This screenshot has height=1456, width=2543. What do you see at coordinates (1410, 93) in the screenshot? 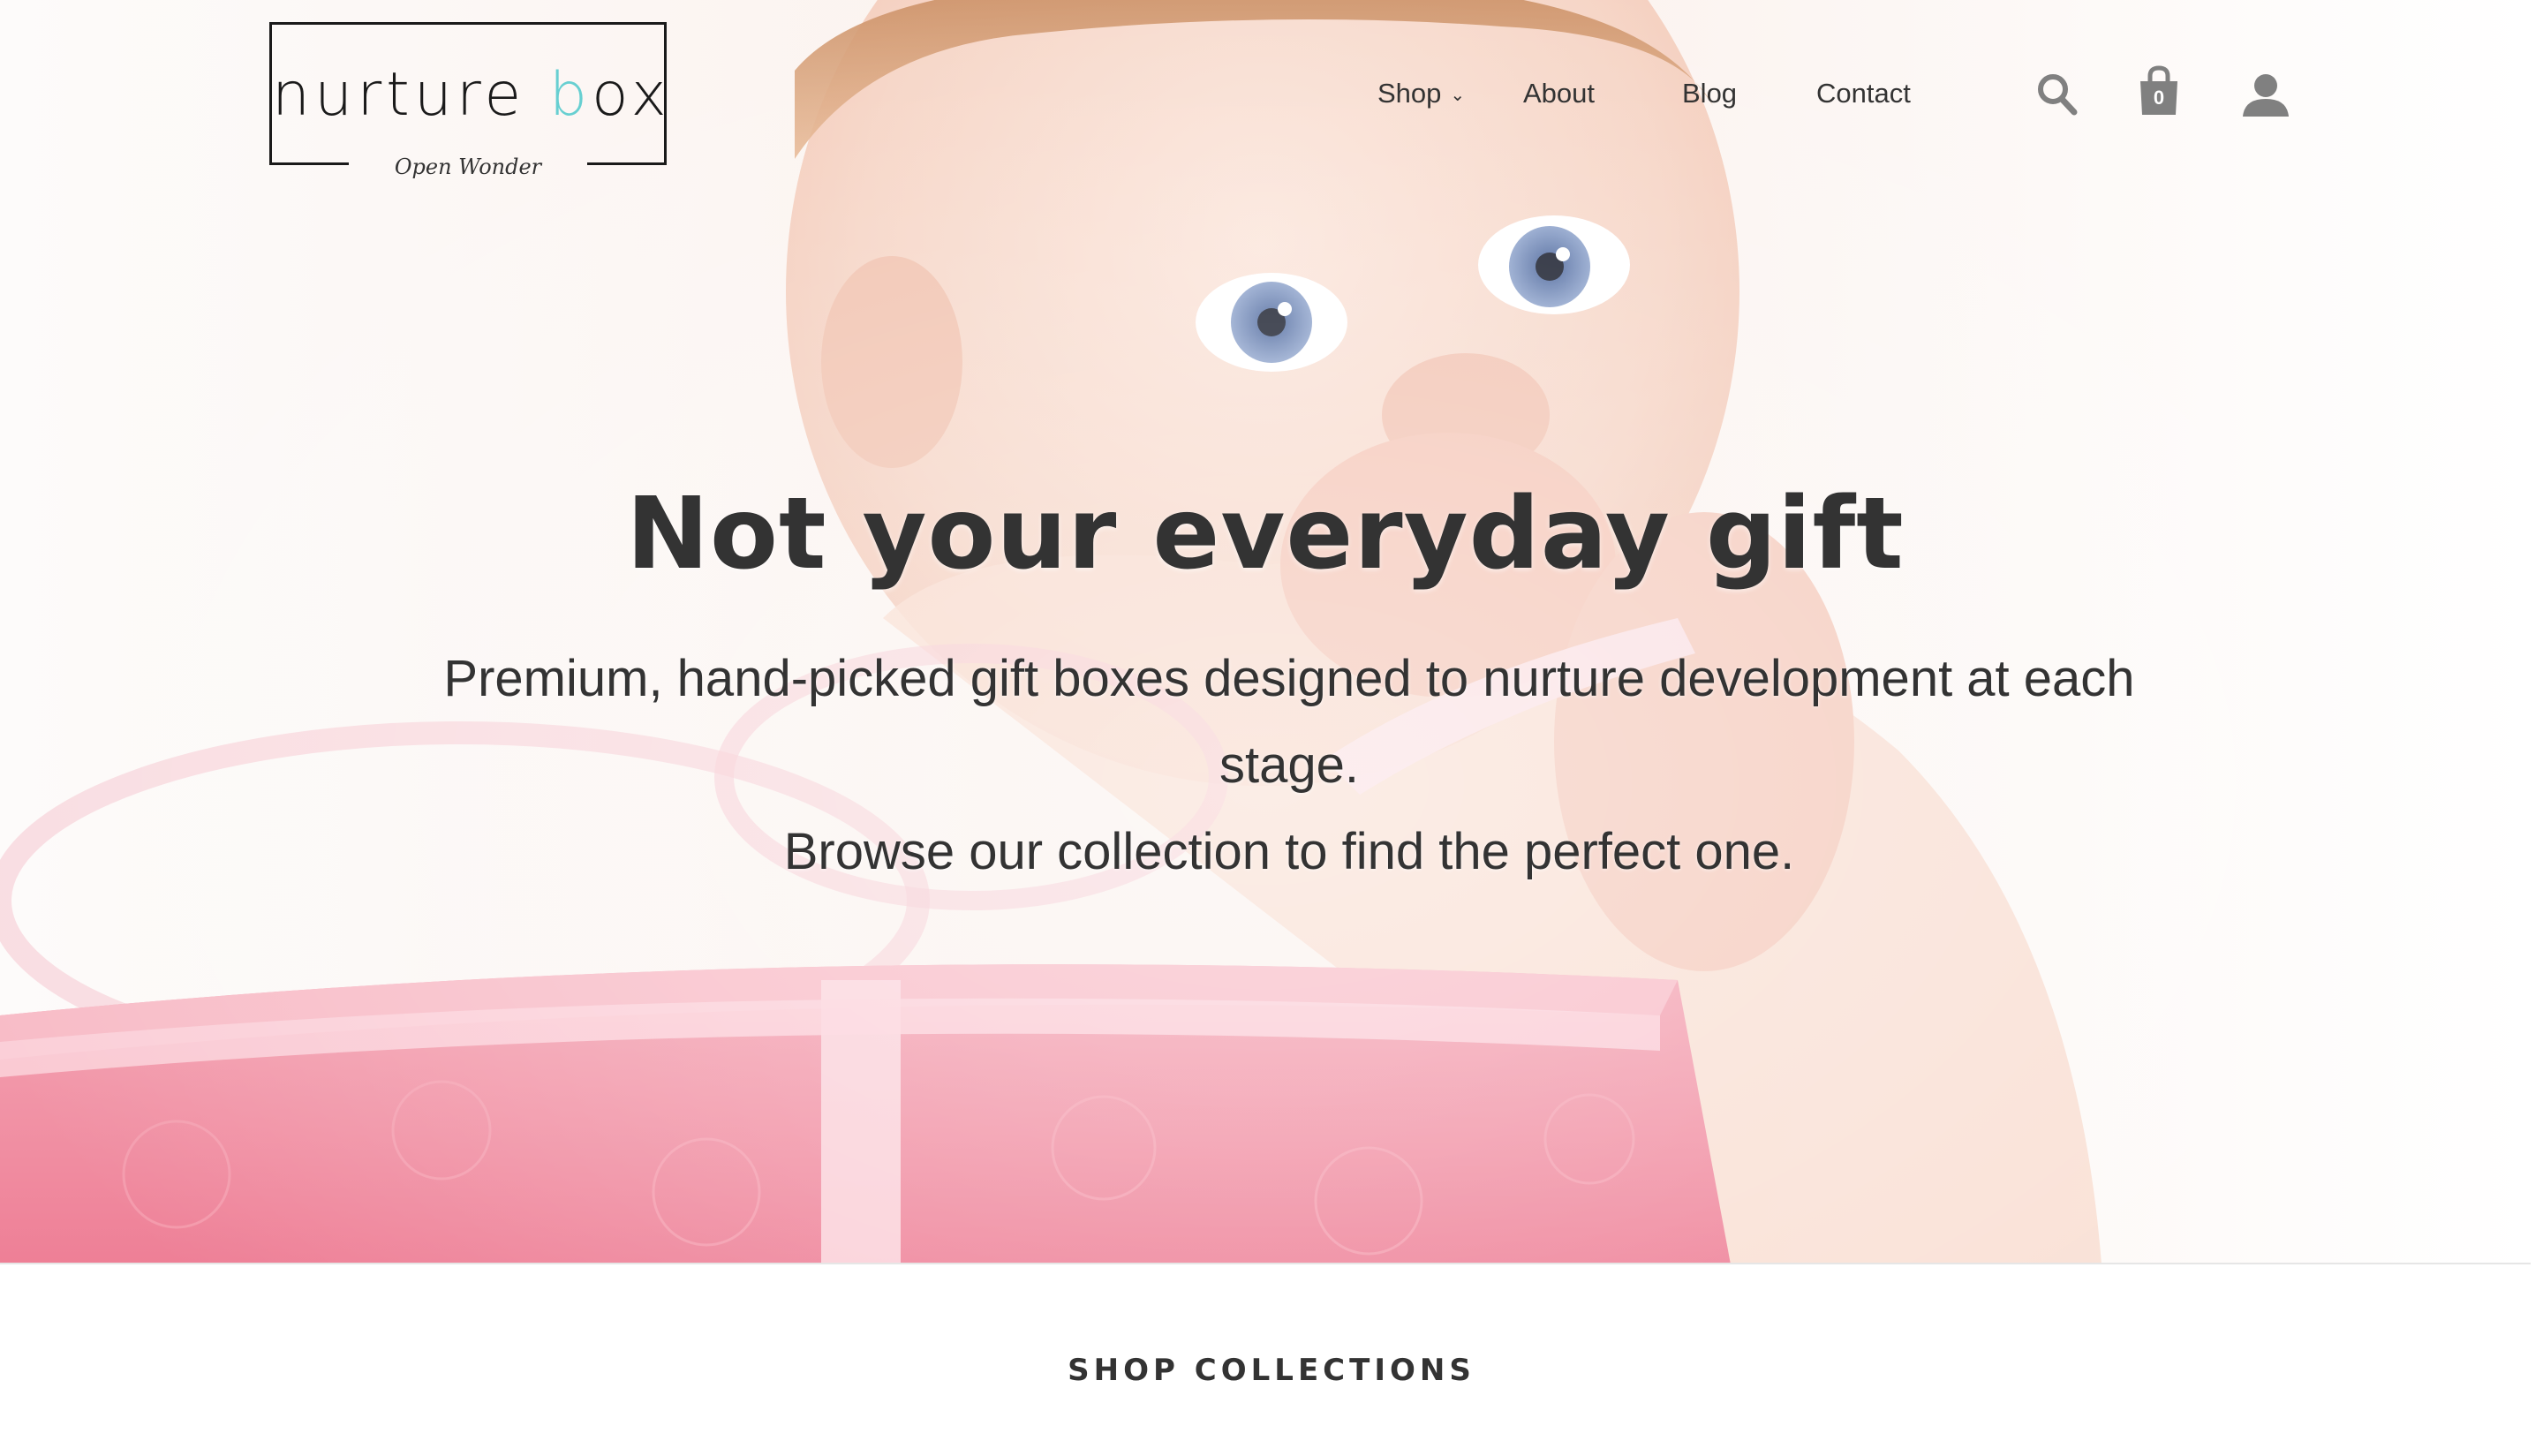
I see `nav-item-label: Shop` at bounding box center [1410, 93].